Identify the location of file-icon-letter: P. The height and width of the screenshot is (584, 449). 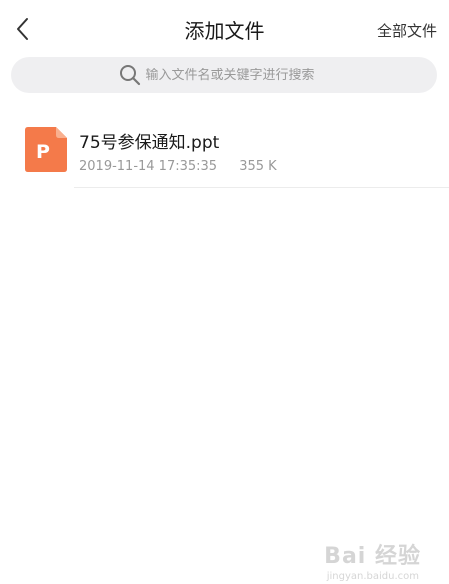
(43, 152).